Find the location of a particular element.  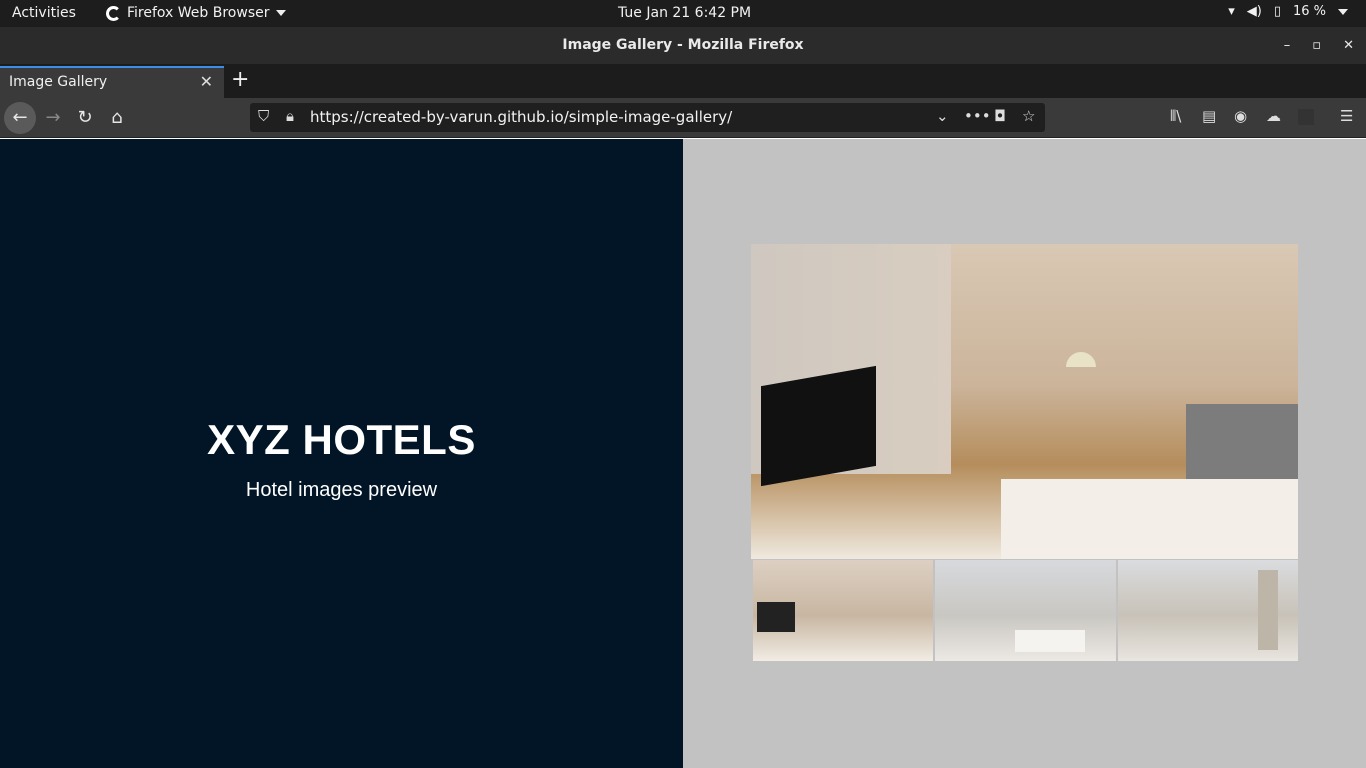

volume-icon: ◀) is located at coordinates (1254, 11).